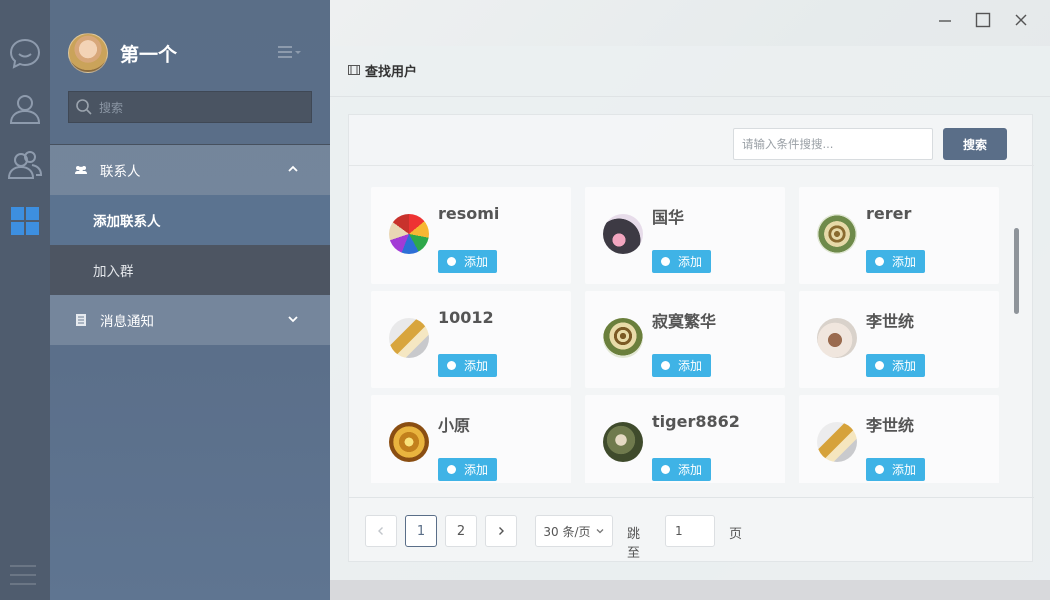 The image size is (1050, 600). I want to click on minimize-icon, so click(945, 21).